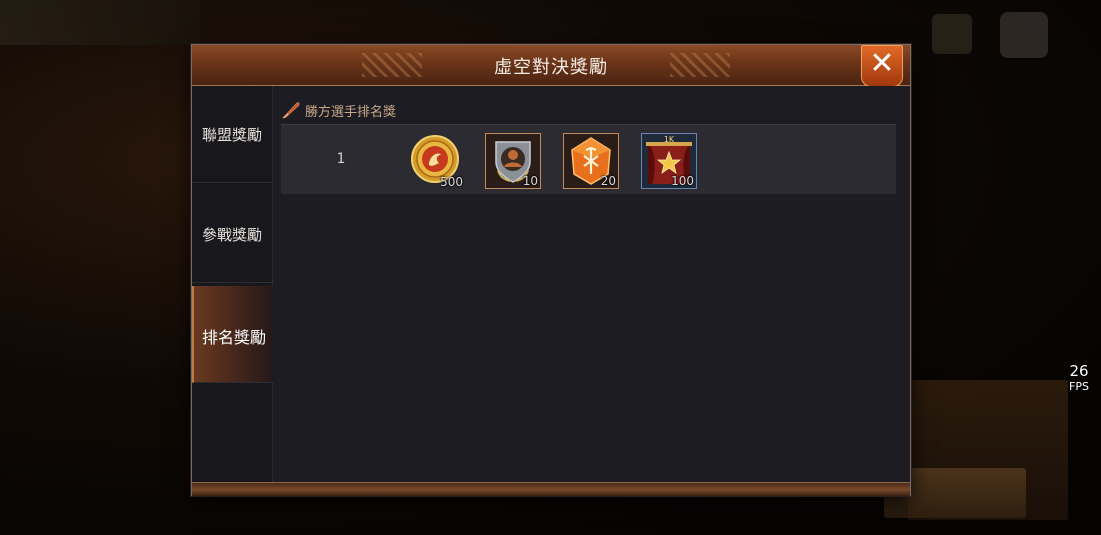  I want to click on tab-label: 聯盟獎勵, so click(231, 135).